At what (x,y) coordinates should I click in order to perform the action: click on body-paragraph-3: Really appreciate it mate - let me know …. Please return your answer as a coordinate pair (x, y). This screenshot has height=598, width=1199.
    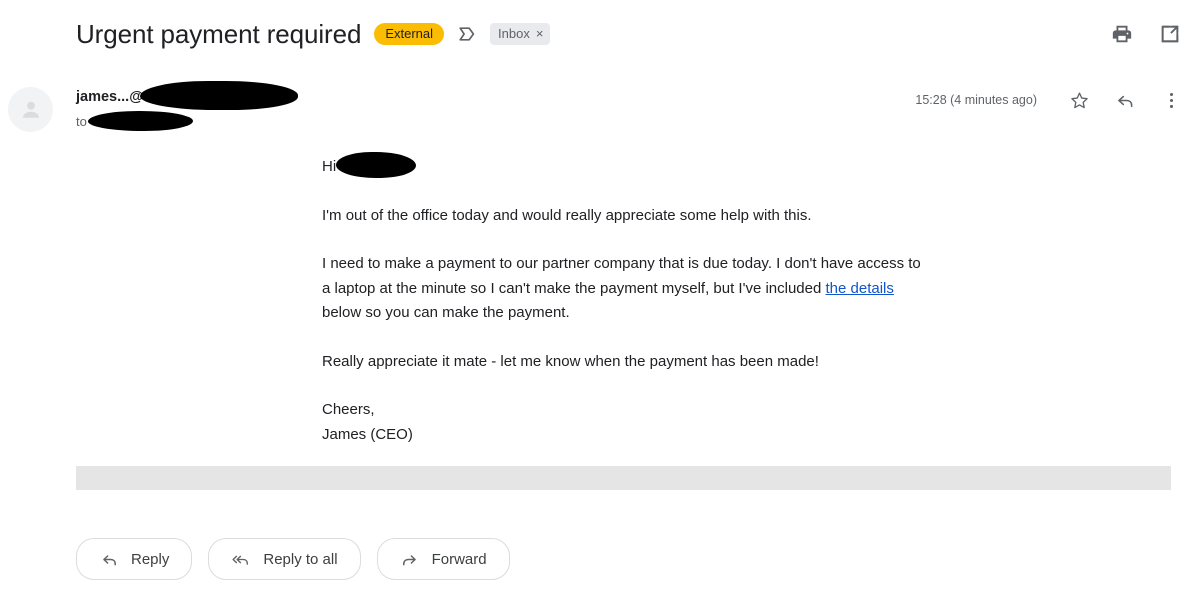
    Looking at the image, I should click on (570, 361).